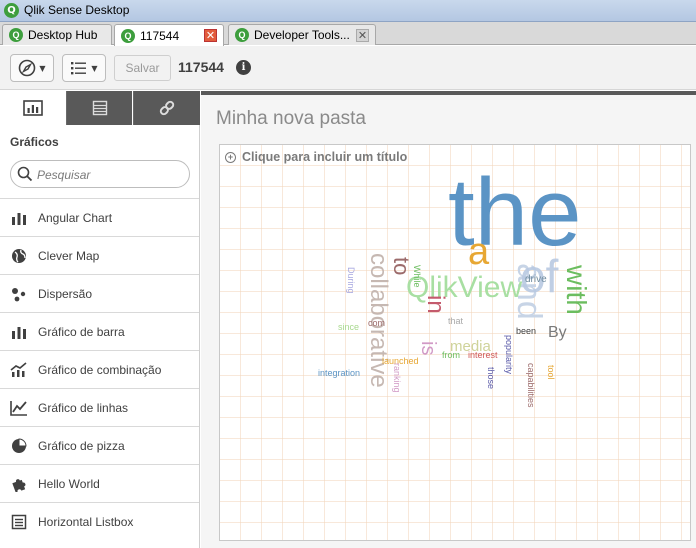 Image resolution: width=696 pixels, height=548 pixels. What do you see at coordinates (83, 407) in the screenshot?
I see `list-item-label: Gráfico de linhas` at bounding box center [83, 407].